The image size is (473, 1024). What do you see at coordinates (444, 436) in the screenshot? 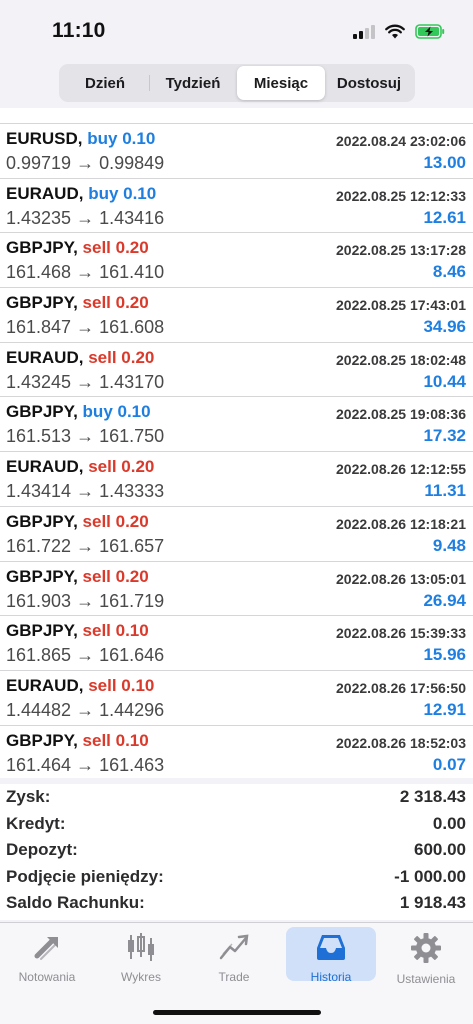
I see `trade-profit: 17.32` at bounding box center [444, 436].